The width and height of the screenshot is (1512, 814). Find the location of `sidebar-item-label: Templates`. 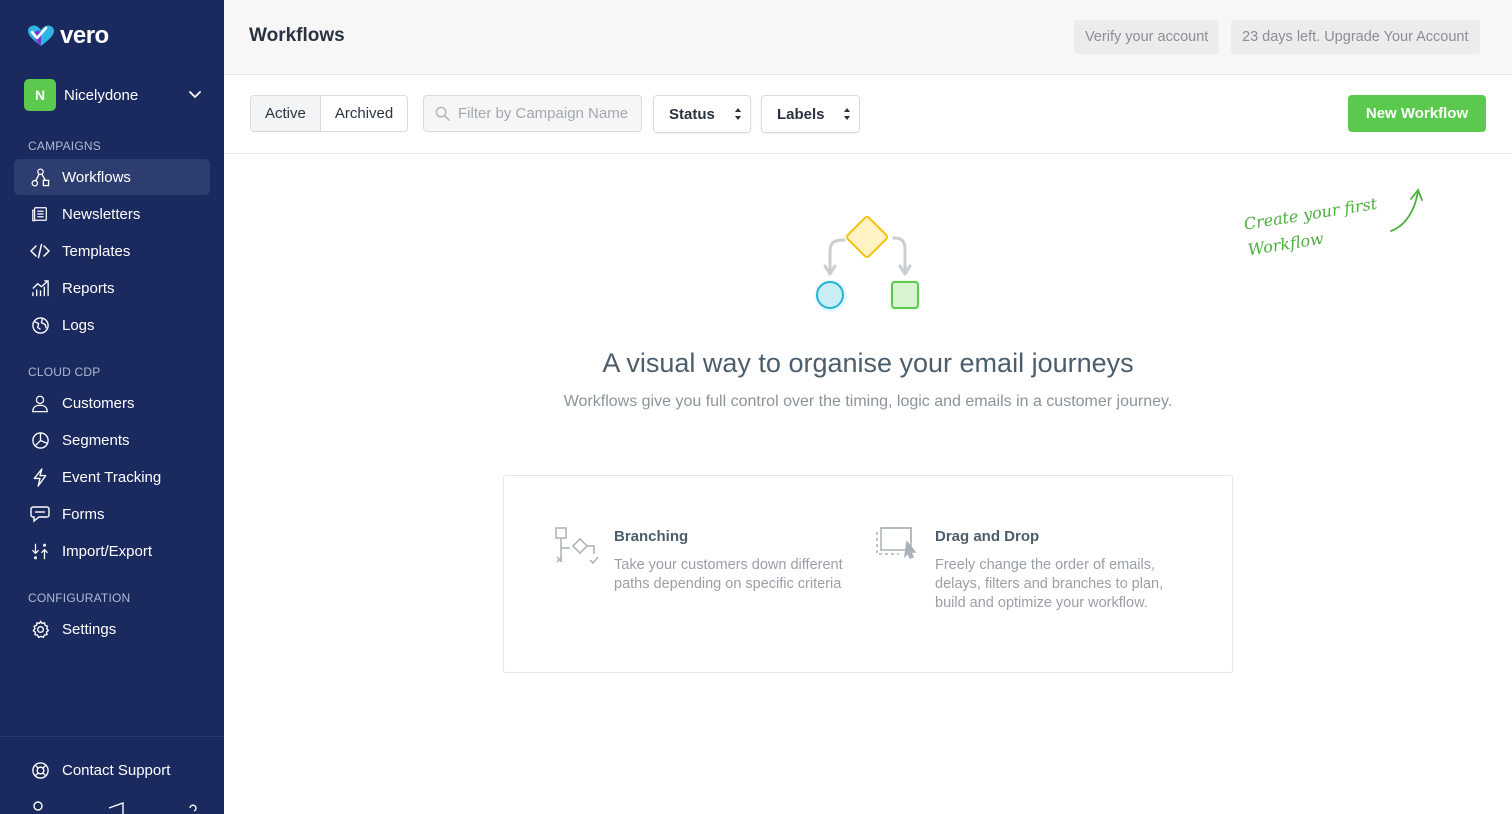

sidebar-item-label: Templates is located at coordinates (96, 251).